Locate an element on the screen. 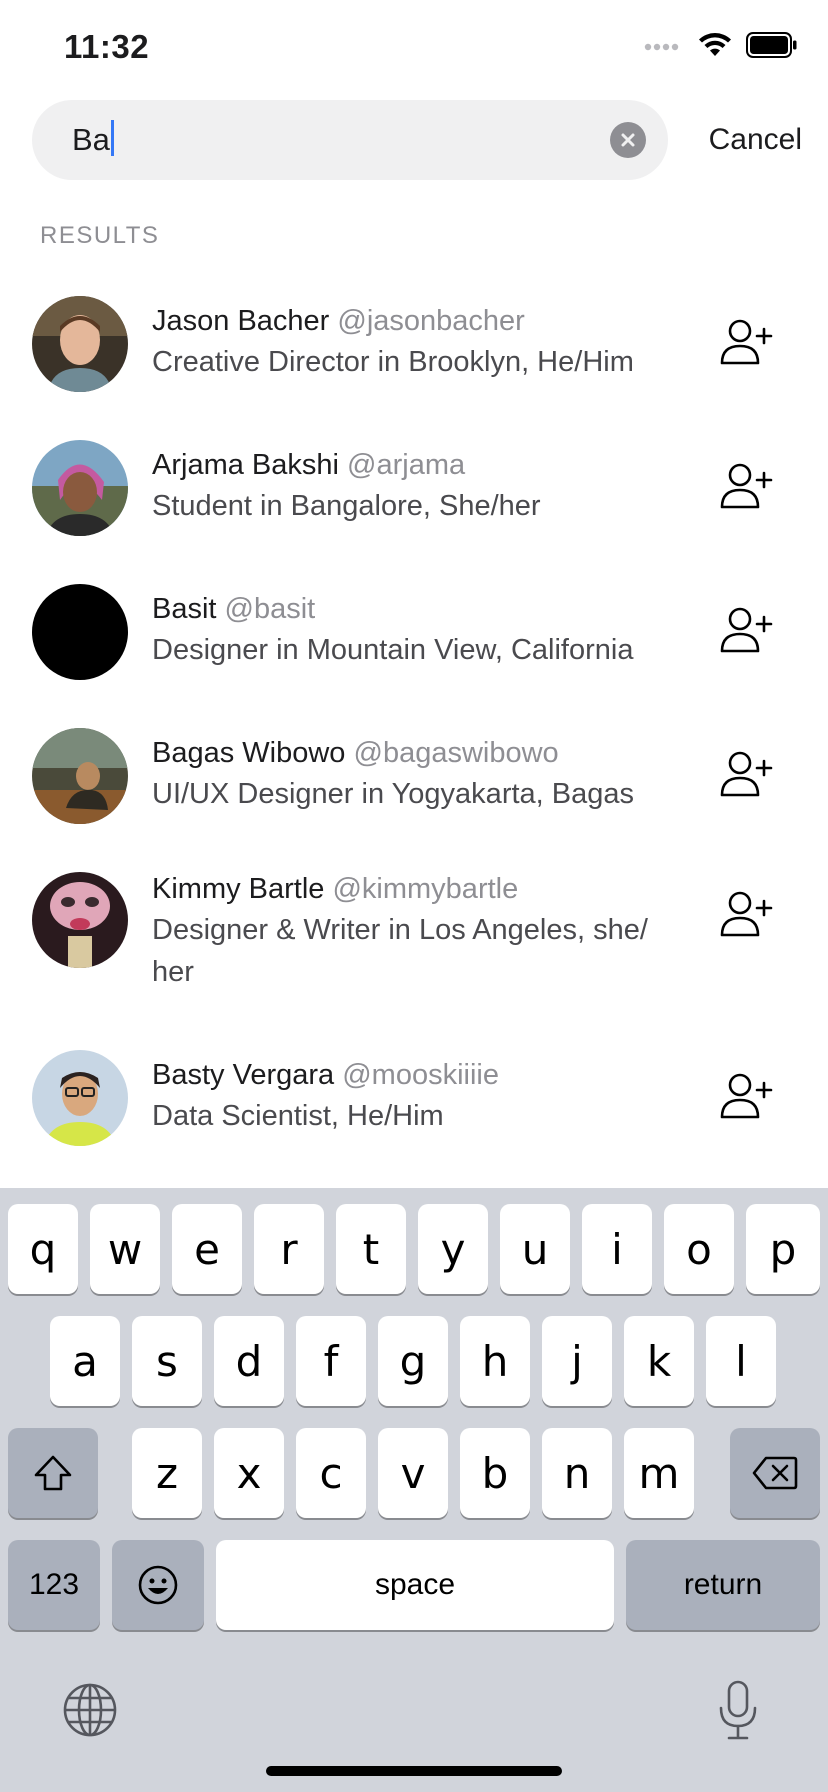  numbers-key: 123 is located at coordinates (54, 1585).